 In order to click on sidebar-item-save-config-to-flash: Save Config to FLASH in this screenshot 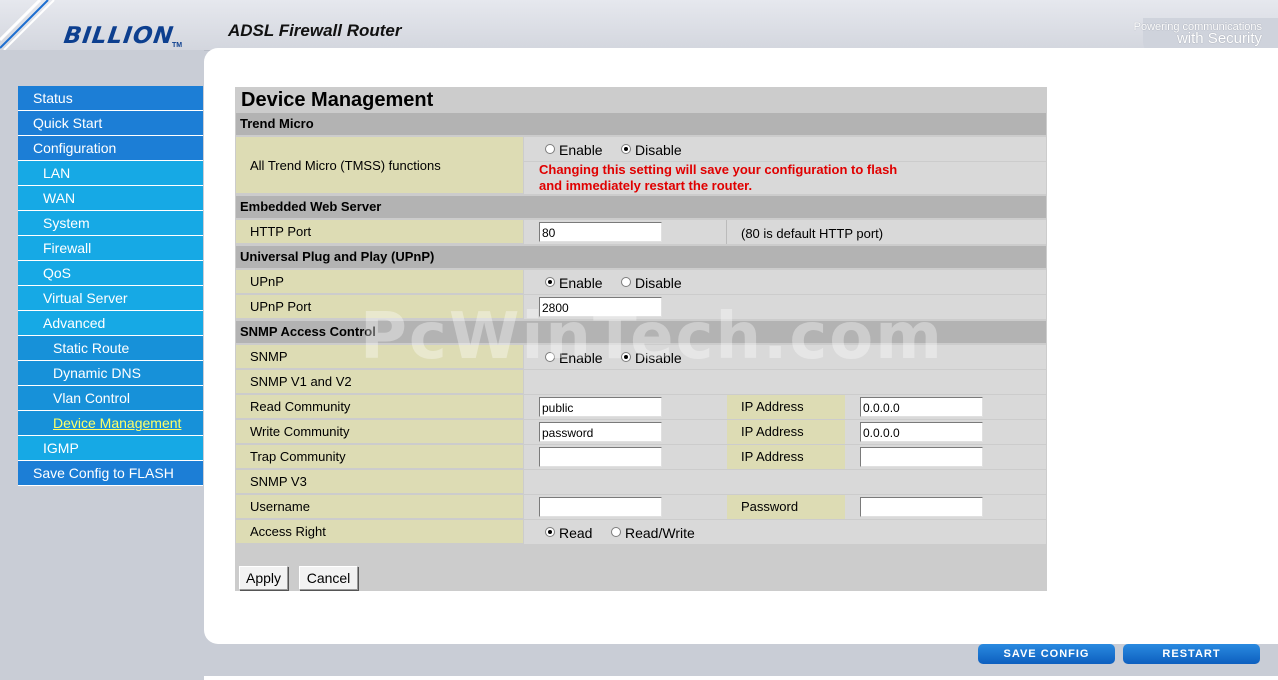, I will do `click(110, 473)`.